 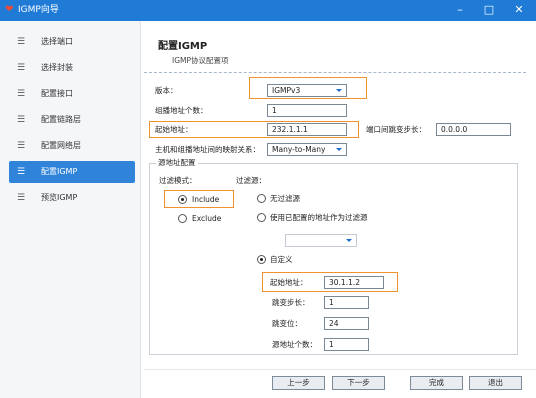 I want to click on app-logo-icon: ❤, so click(x=9, y=9).